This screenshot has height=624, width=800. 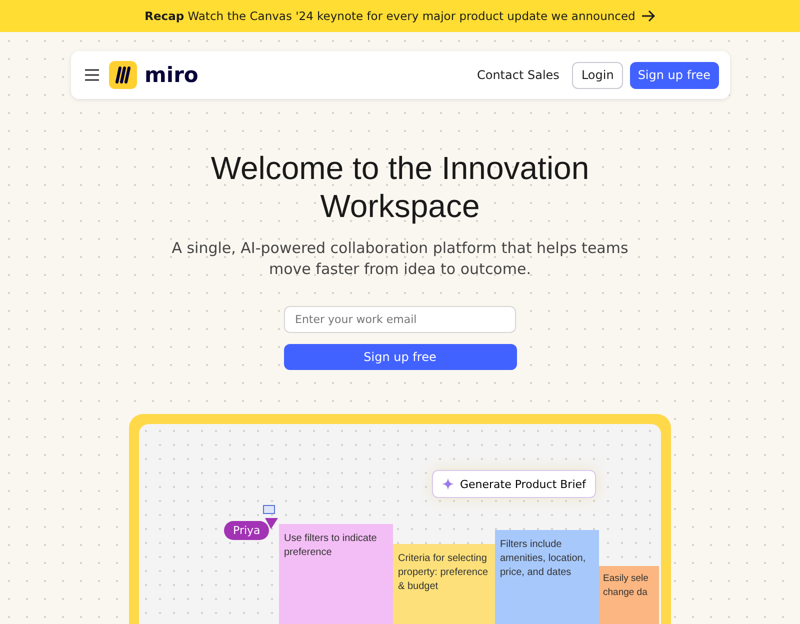 What do you see at coordinates (547, 577) in the screenshot?
I see `sticky-note: Filters include amenities, location, price, and dates` at bounding box center [547, 577].